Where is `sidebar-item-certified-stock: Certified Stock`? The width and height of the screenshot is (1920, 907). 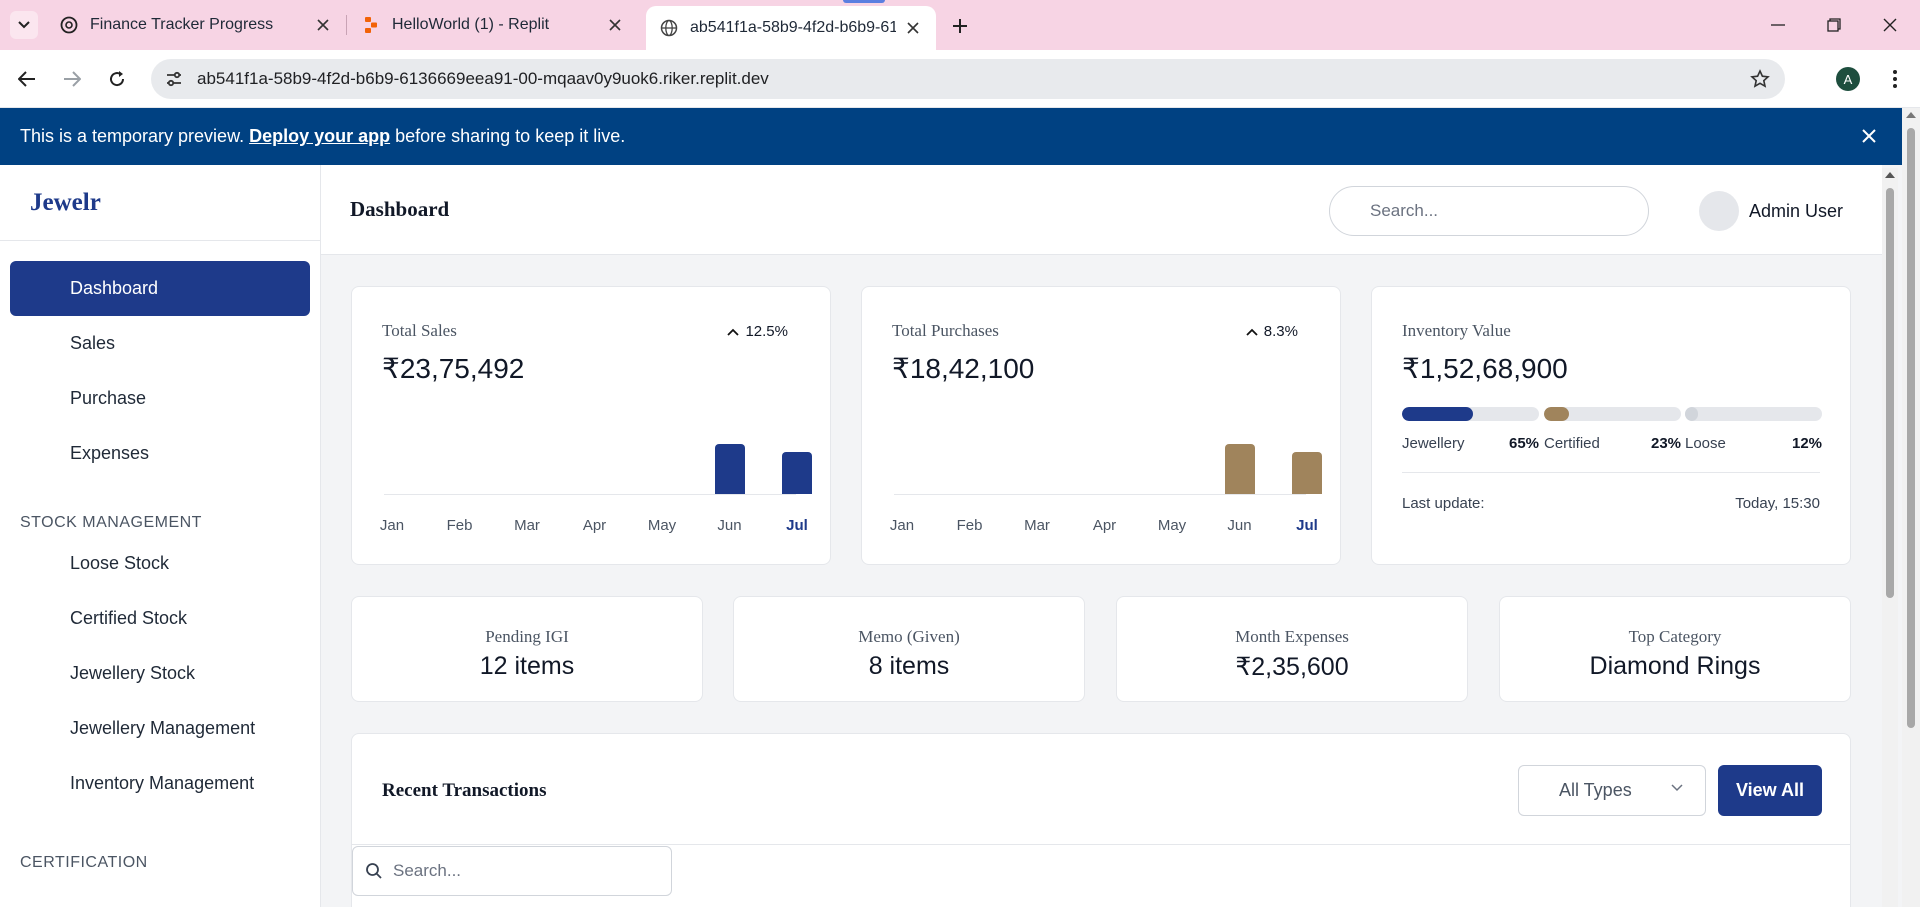
sidebar-item-certified-stock: Certified Stock is located at coordinates (160, 618).